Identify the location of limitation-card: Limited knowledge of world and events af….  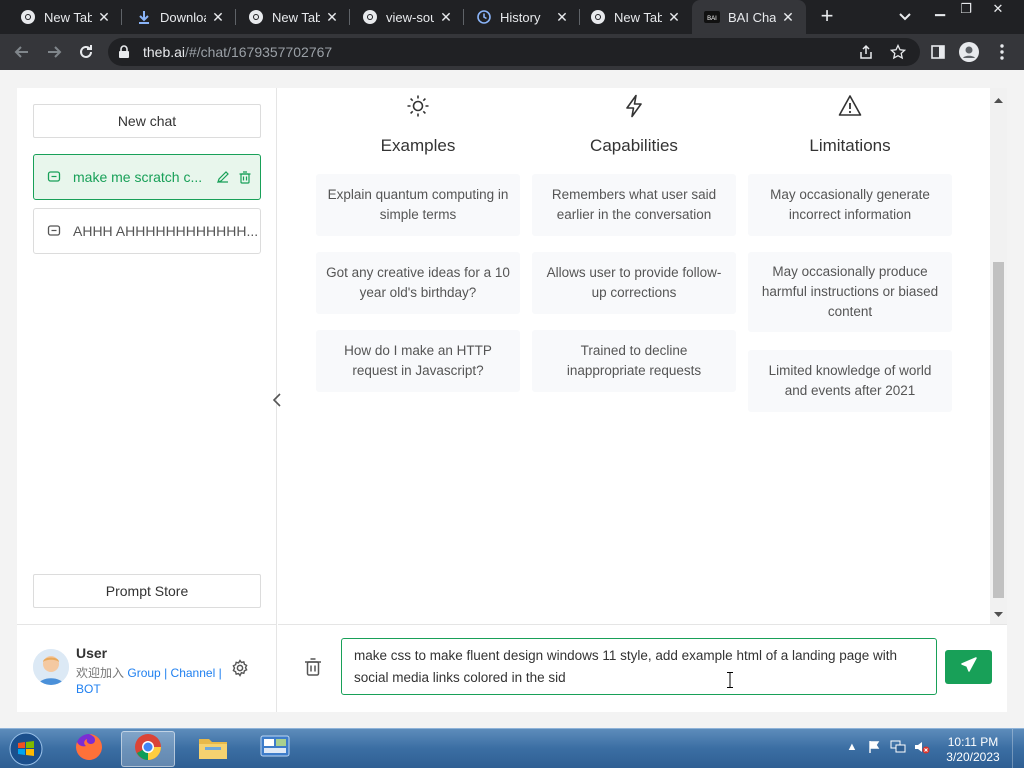
(850, 381).